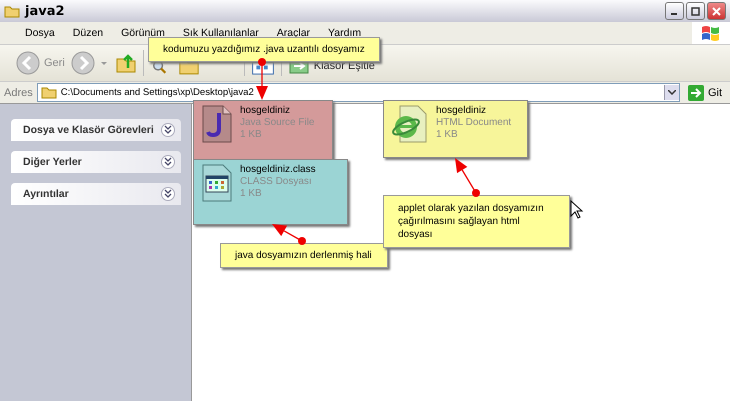  Describe the element at coordinates (96, 130) in the screenshot. I see `panel-header: Dosya ve Klasör Görevleri` at that location.